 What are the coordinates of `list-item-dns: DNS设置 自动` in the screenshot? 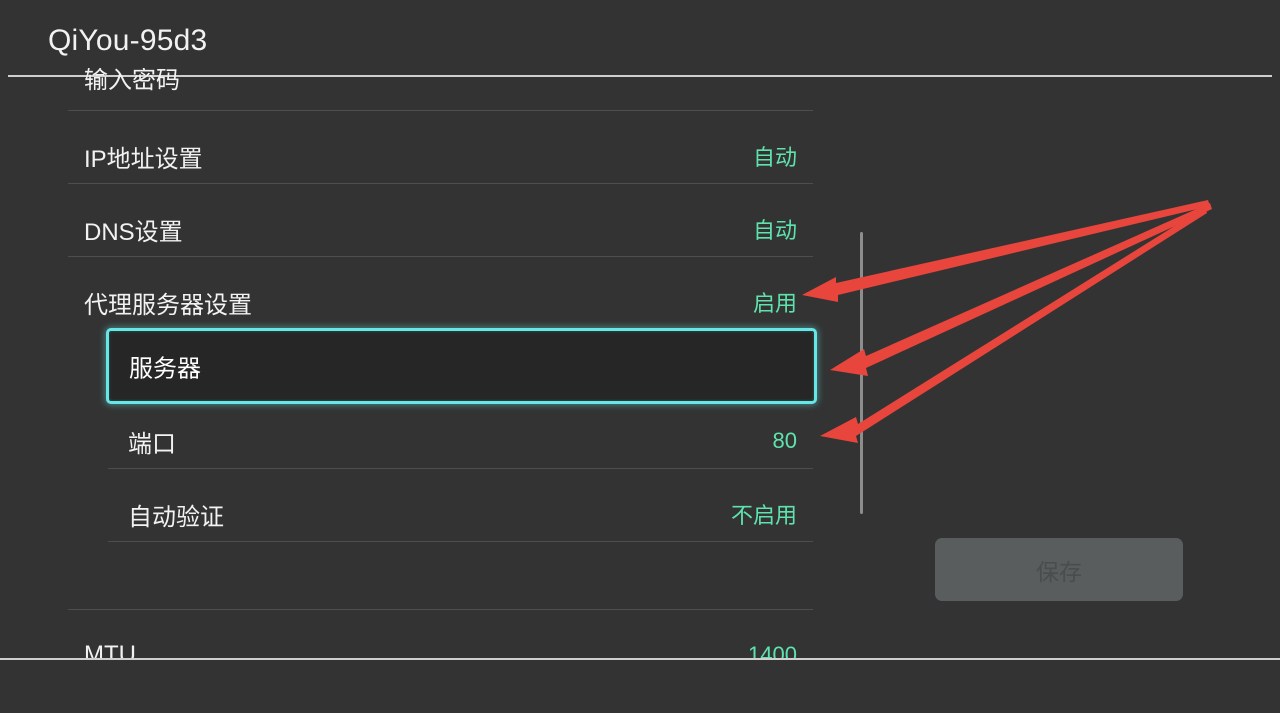 It's located at (440, 229).